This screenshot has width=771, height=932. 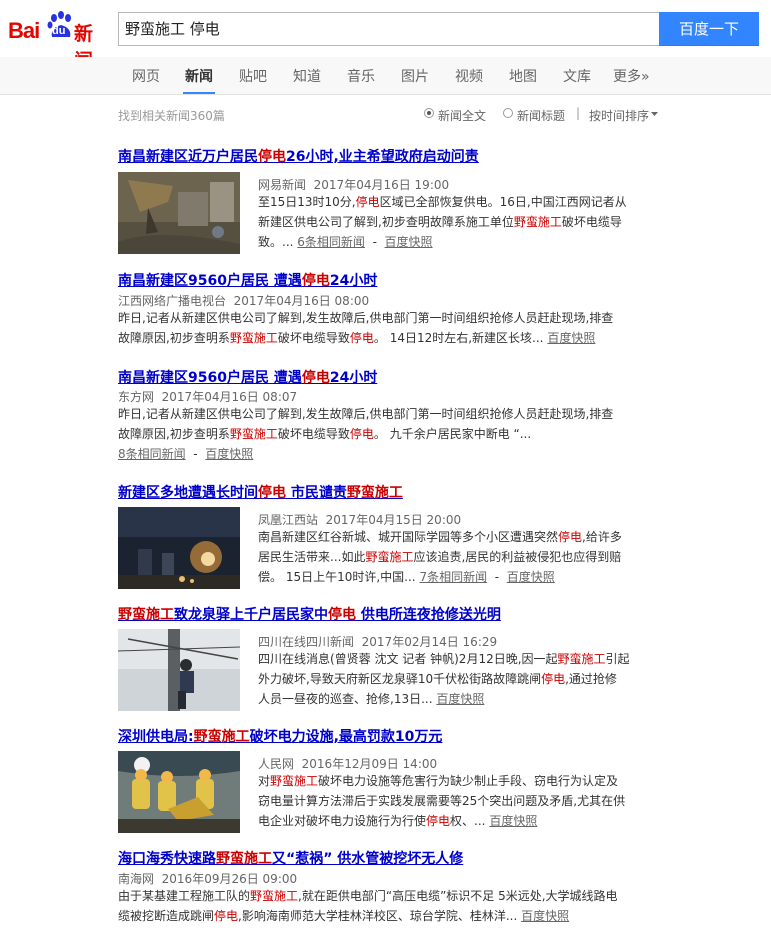 I want to click on header: Bai du 新闻 百度一下, so click(x=385, y=36).